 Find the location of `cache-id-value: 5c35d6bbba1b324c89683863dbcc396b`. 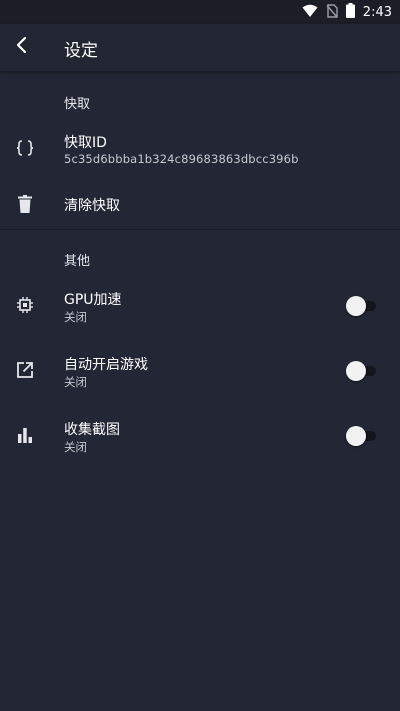

cache-id-value: 5c35d6bbba1b324c89683863dbcc396b is located at coordinates (181, 159).